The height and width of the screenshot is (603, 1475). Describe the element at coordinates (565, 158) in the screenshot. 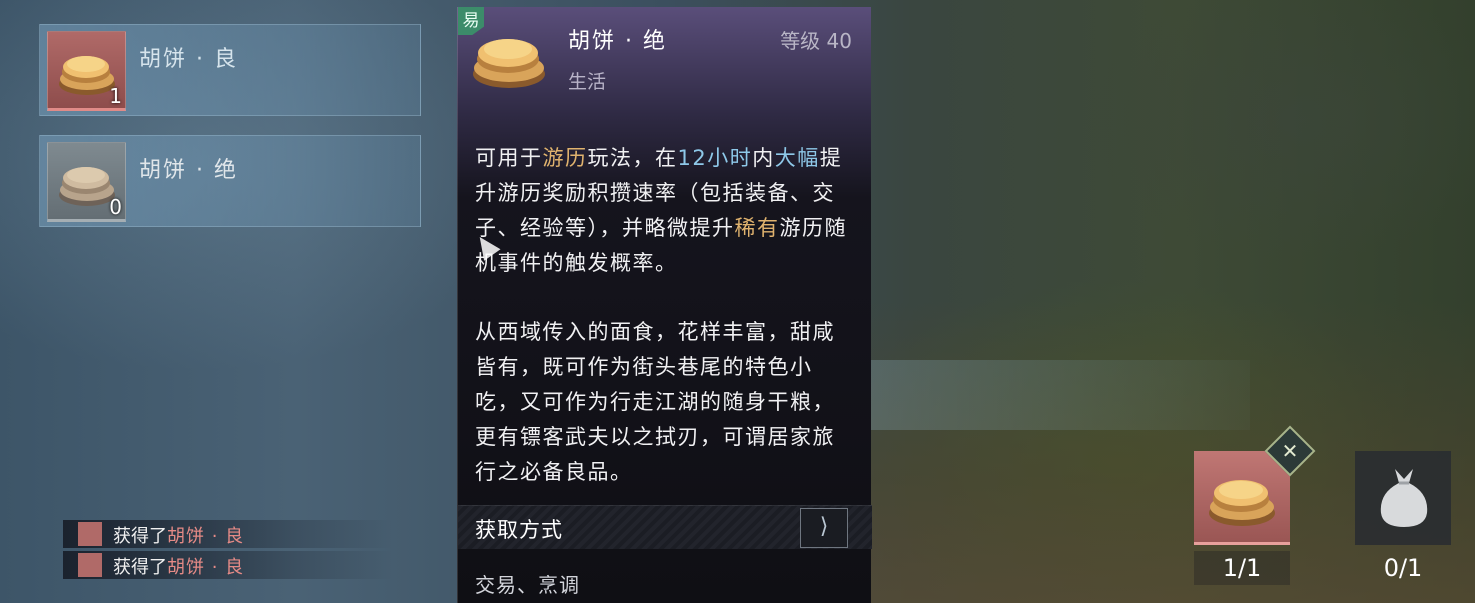

I see `effect-highlight: 游历` at that location.